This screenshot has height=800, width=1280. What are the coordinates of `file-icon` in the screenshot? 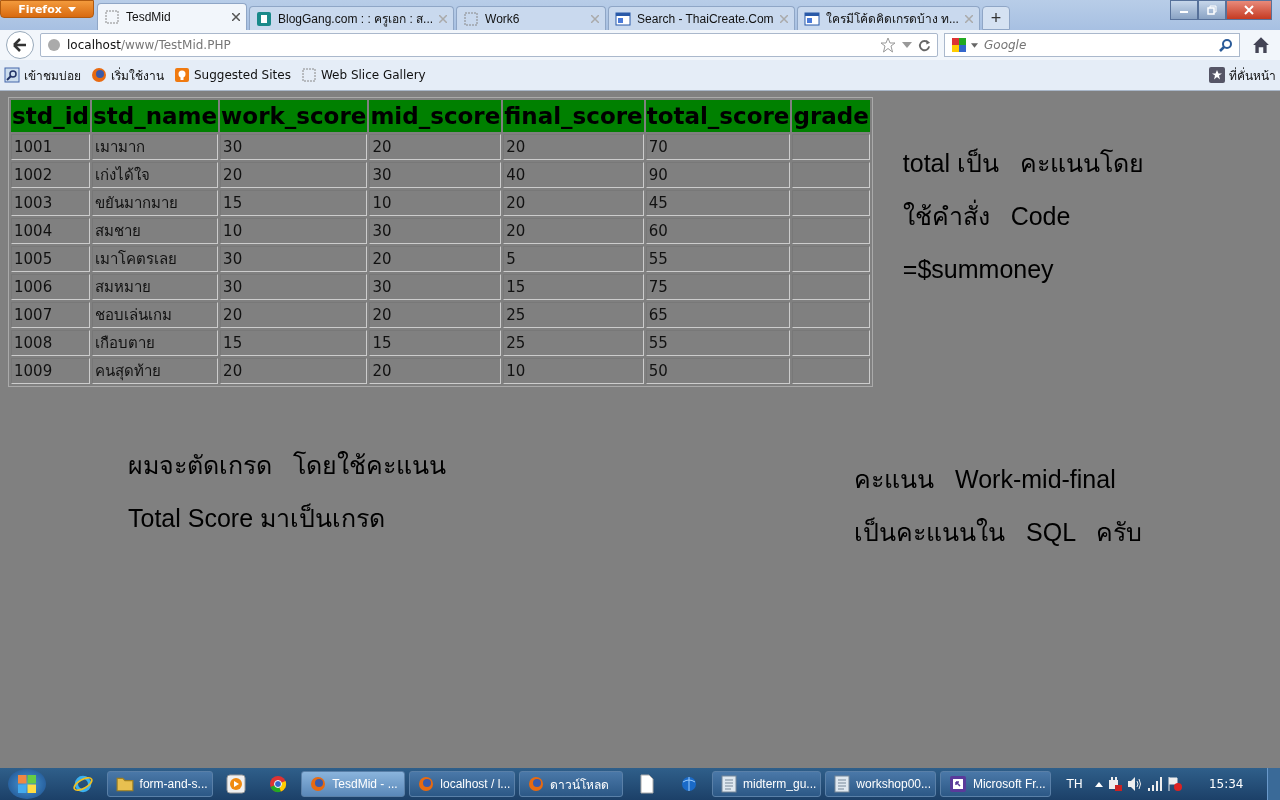 It's located at (646, 784).